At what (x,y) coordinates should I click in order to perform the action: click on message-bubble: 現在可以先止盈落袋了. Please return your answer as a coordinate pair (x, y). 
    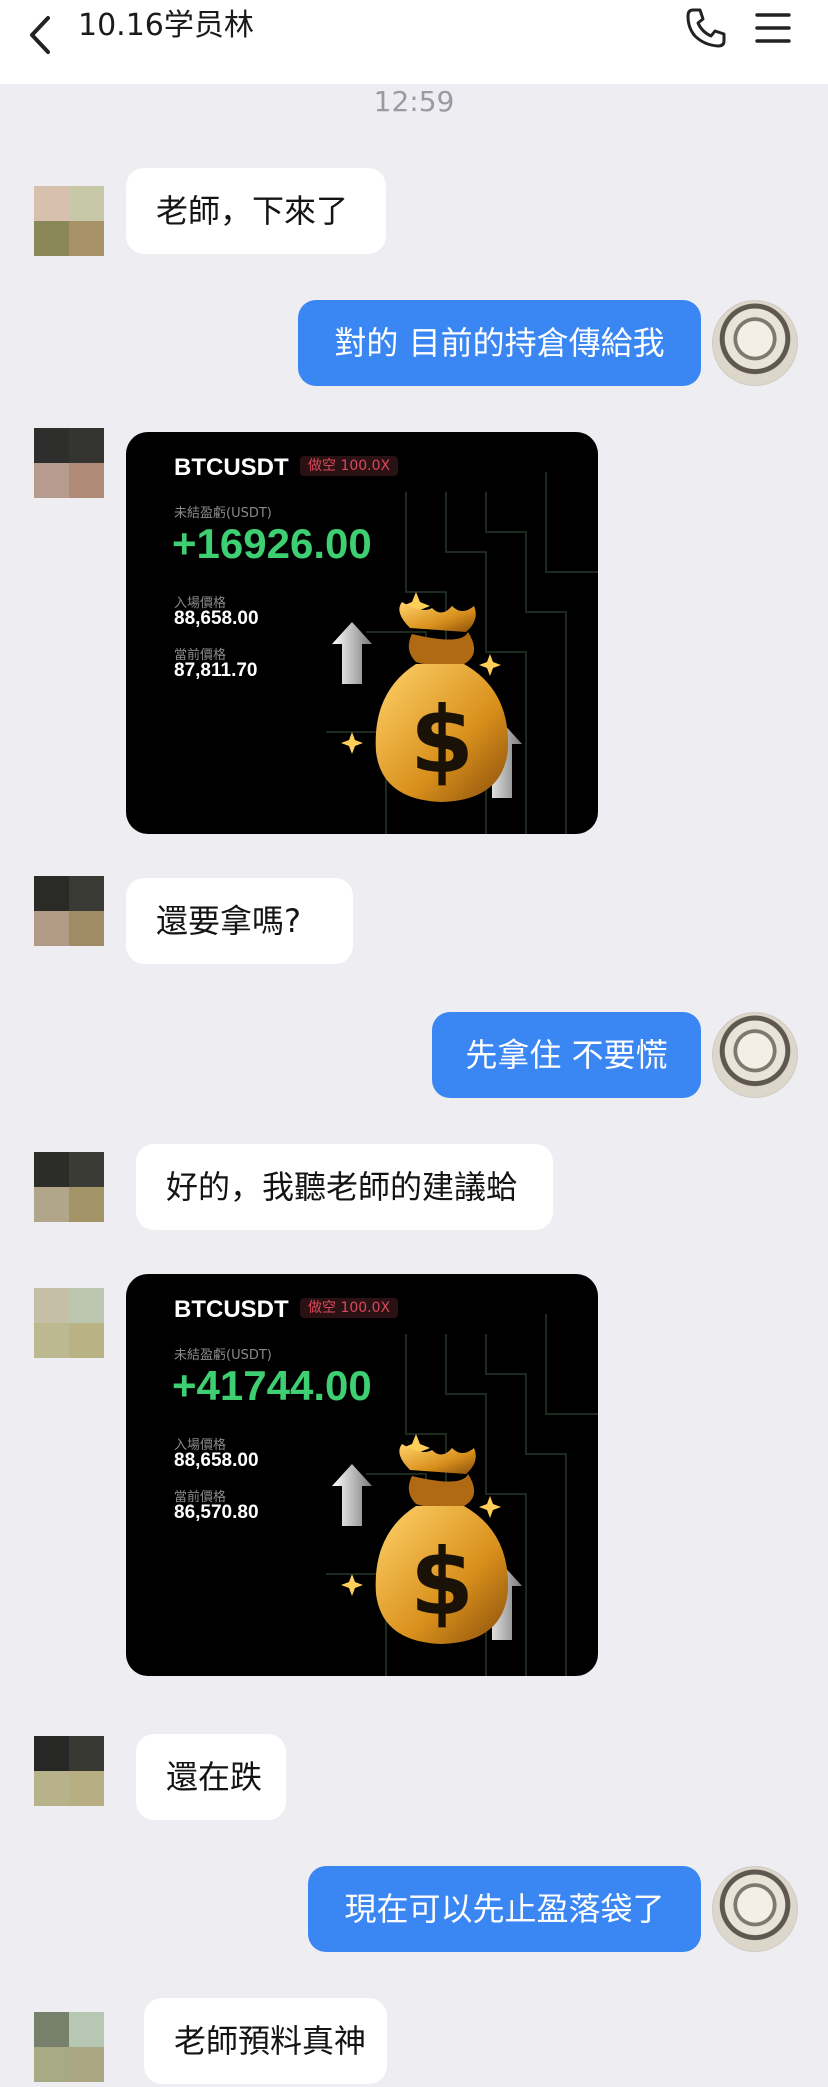
    Looking at the image, I should click on (504, 1909).